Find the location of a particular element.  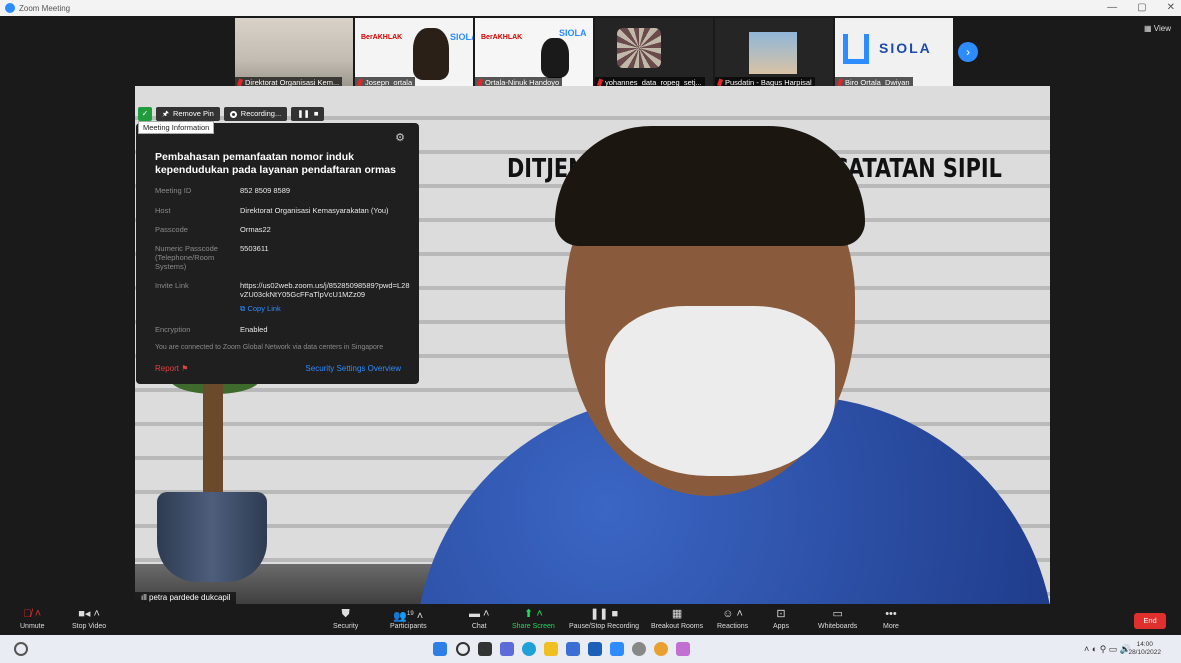

mail-icon is located at coordinates (595, 649).